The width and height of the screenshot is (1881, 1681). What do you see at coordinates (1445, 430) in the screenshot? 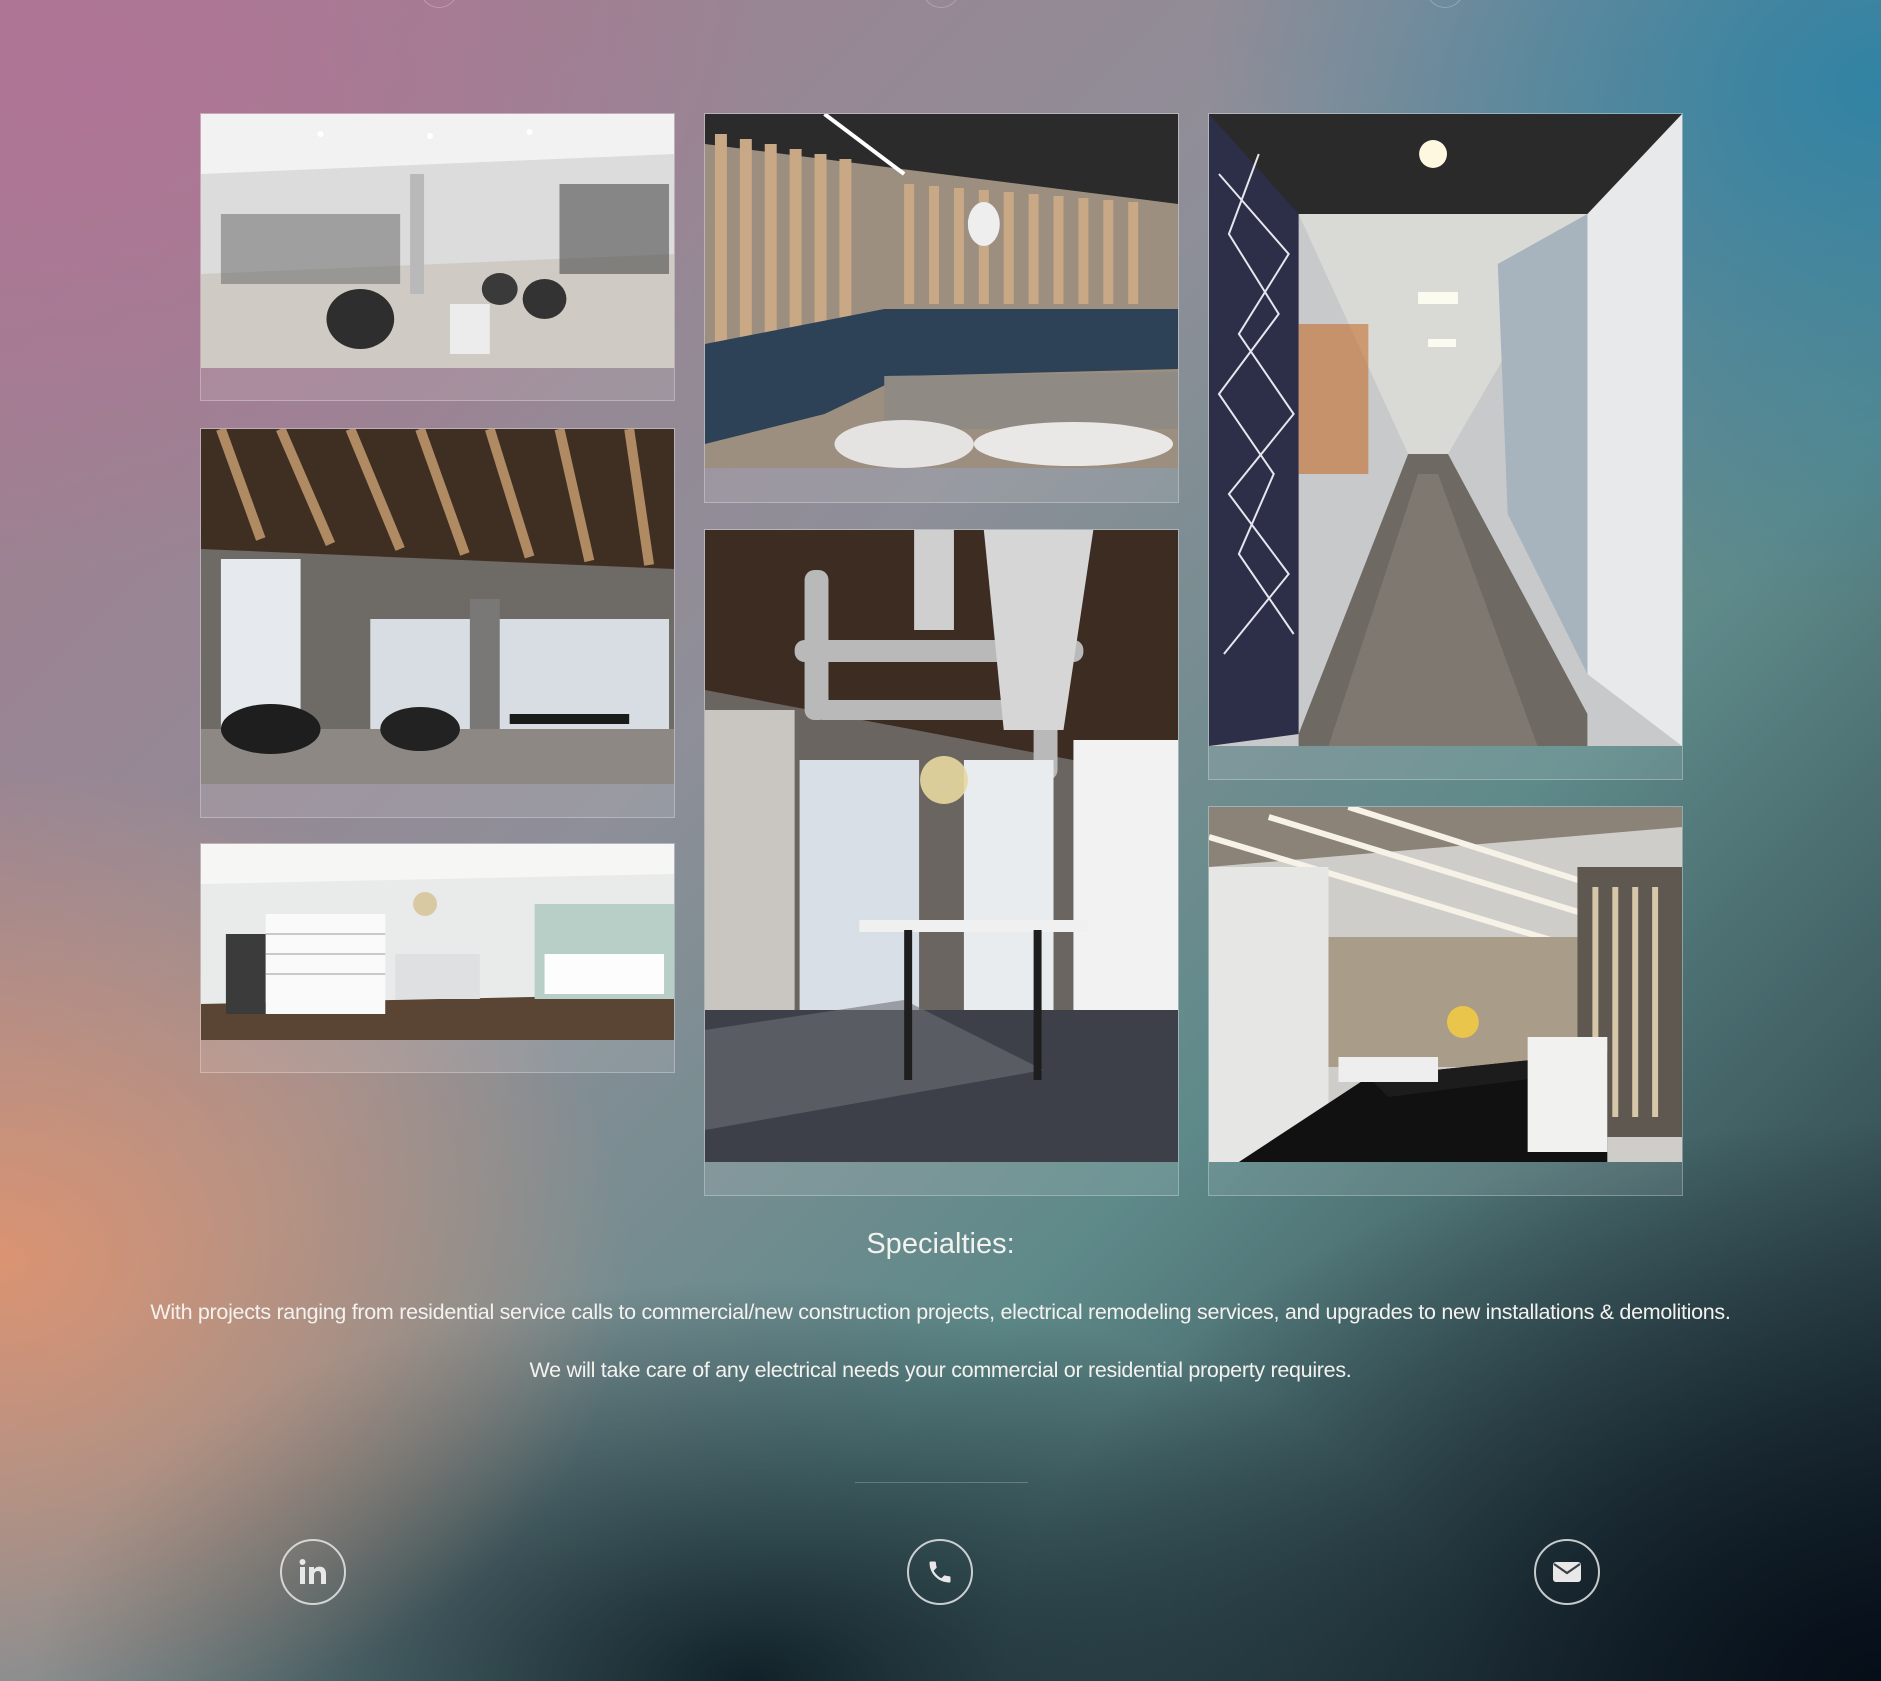
I see `corridor-photo` at bounding box center [1445, 430].